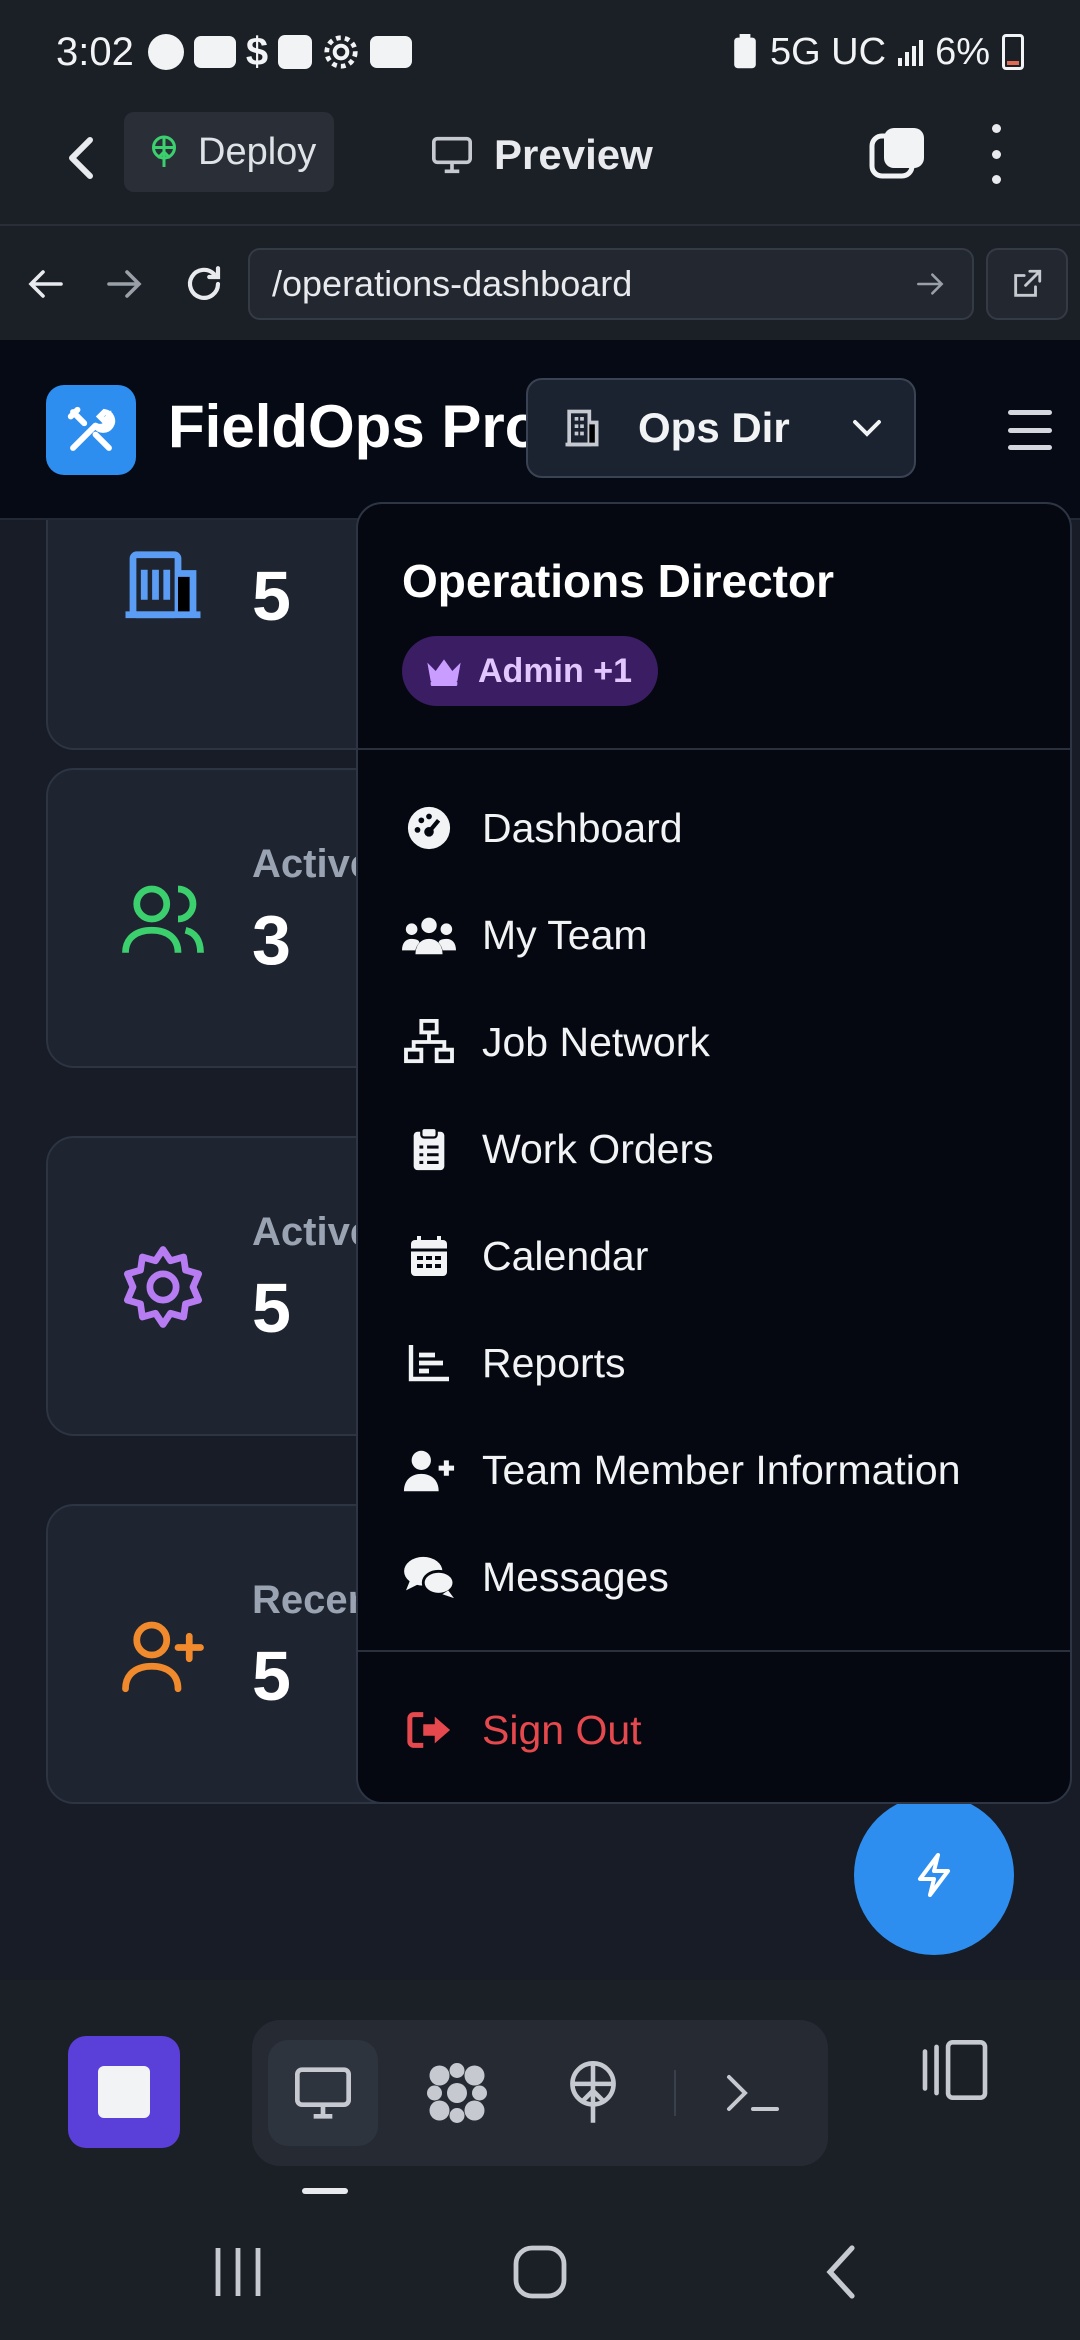  Describe the element at coordinates (312, 1600) in the screenshot. I see `stat-label: Recen` at that location.